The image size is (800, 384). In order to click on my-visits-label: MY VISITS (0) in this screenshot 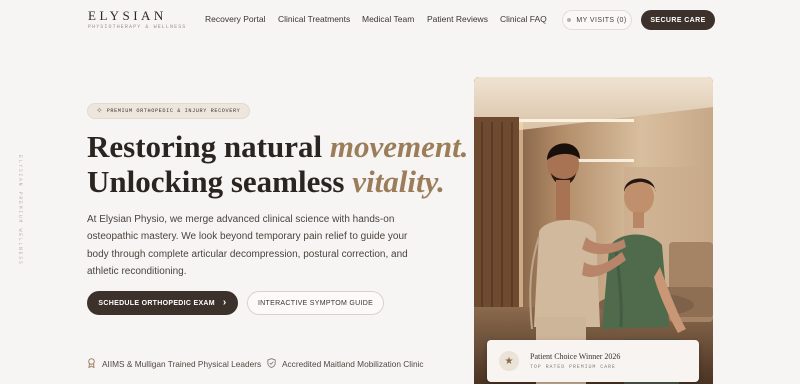, I will do `click(601, 20)`.